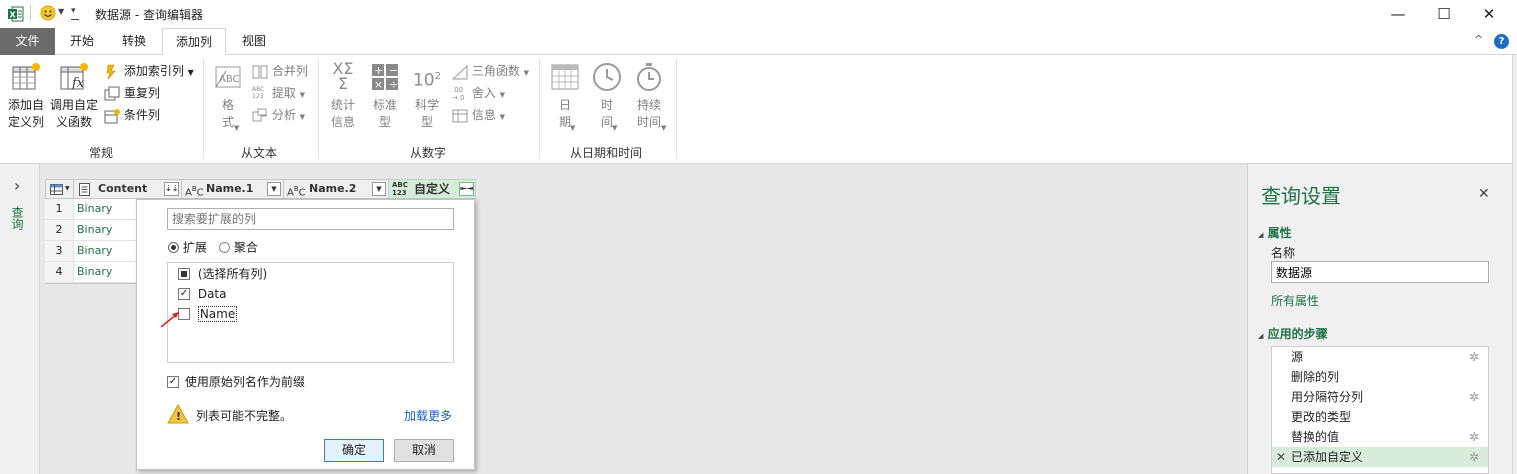 The height and width of the screenshot is (474, 1517). I want to click on date-label: 日 期, so click(564, 113).